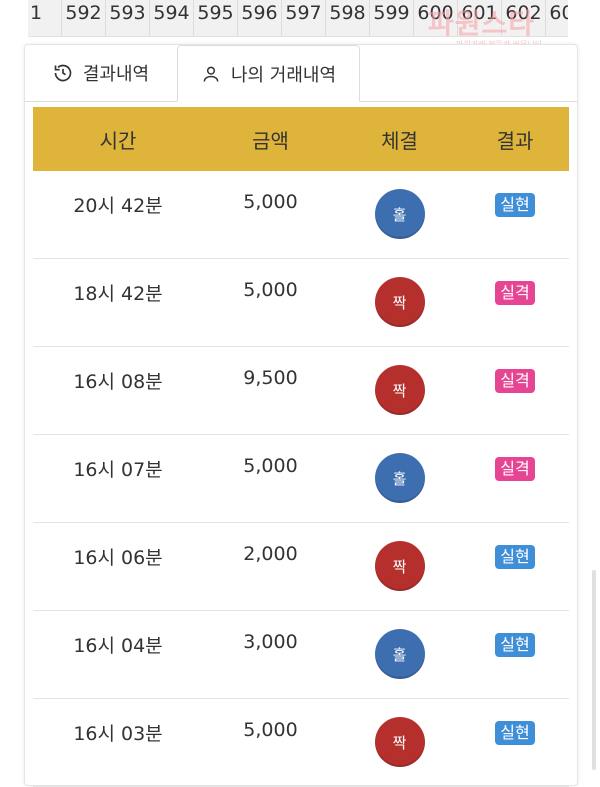  Describe the element at coordinates (118, 734) in the screenshot. I see `cell-time: 16시 03분` at that location.